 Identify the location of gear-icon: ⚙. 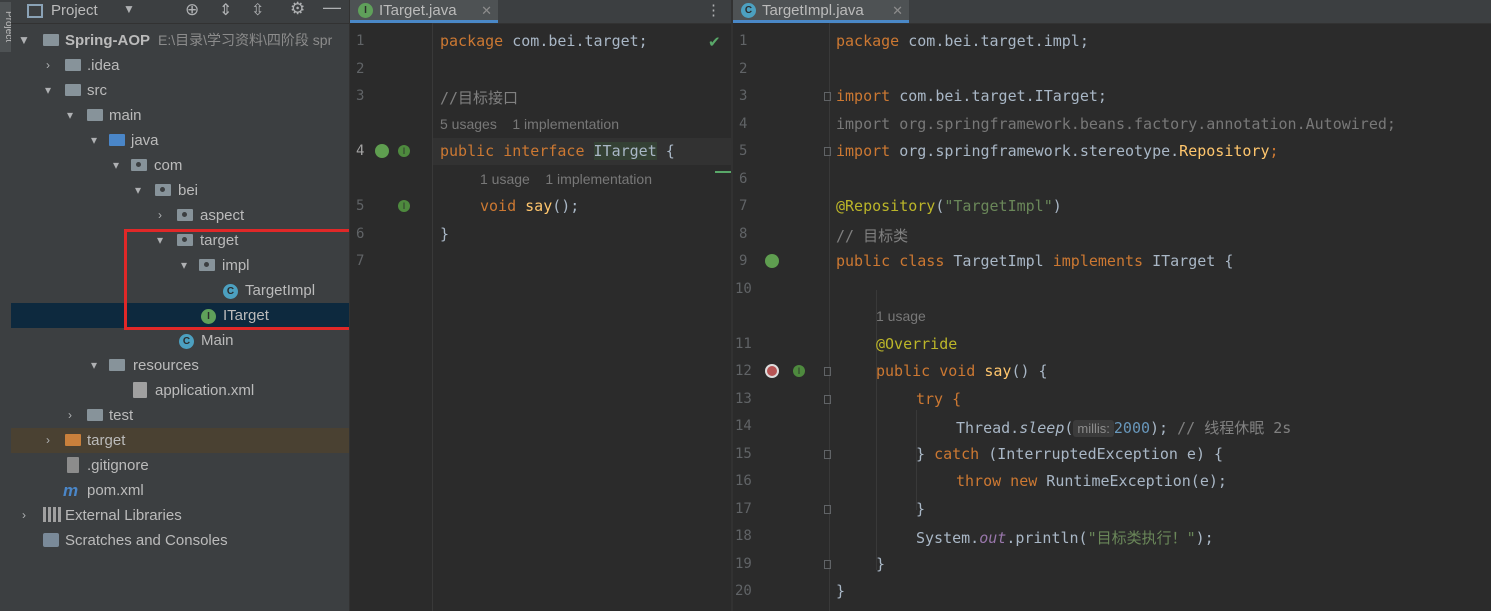
(297, 9).